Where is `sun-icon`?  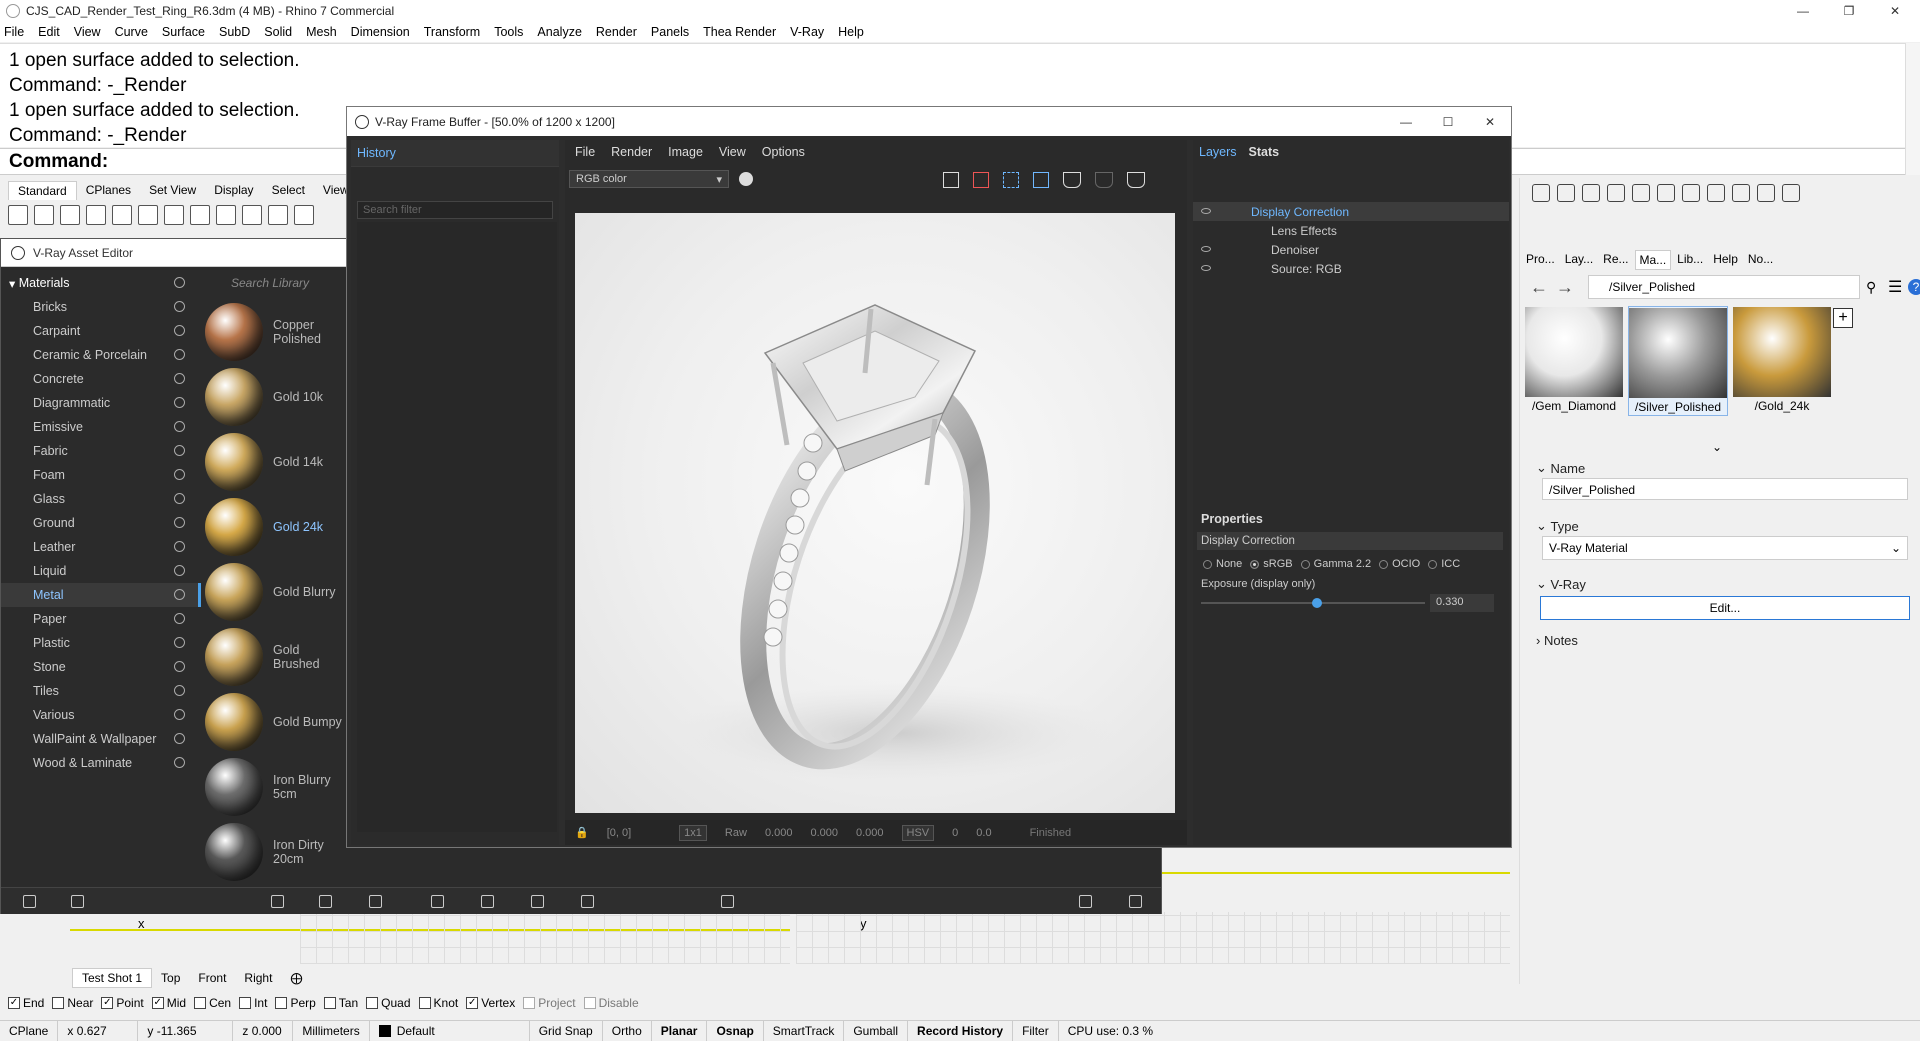
sun-icon is located at coordinates (1691, 193).